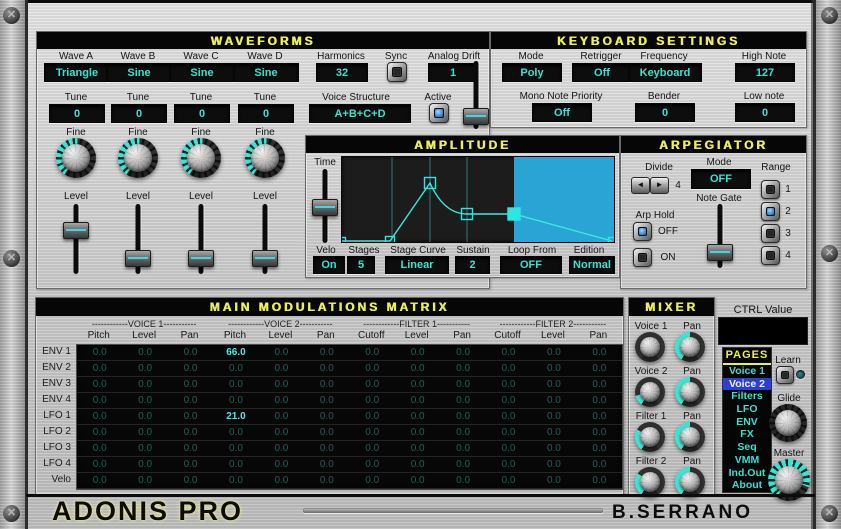 The image size is (841, 529). I want to click on active-button, so click(439, 113).